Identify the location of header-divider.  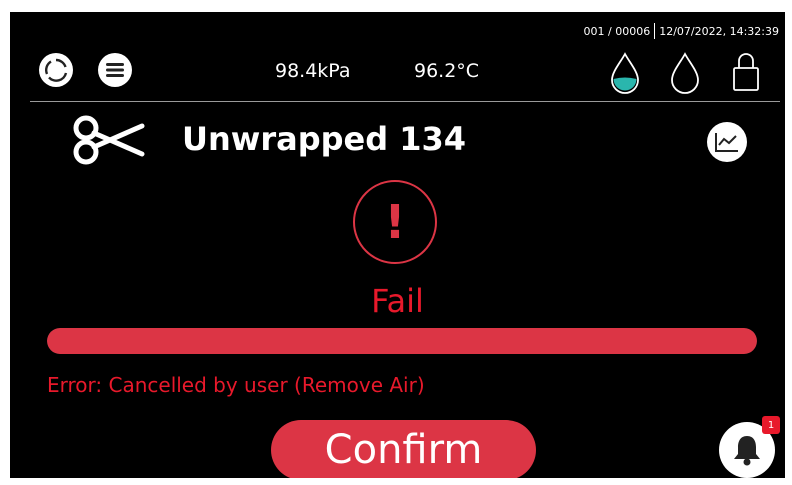
(405, 101).